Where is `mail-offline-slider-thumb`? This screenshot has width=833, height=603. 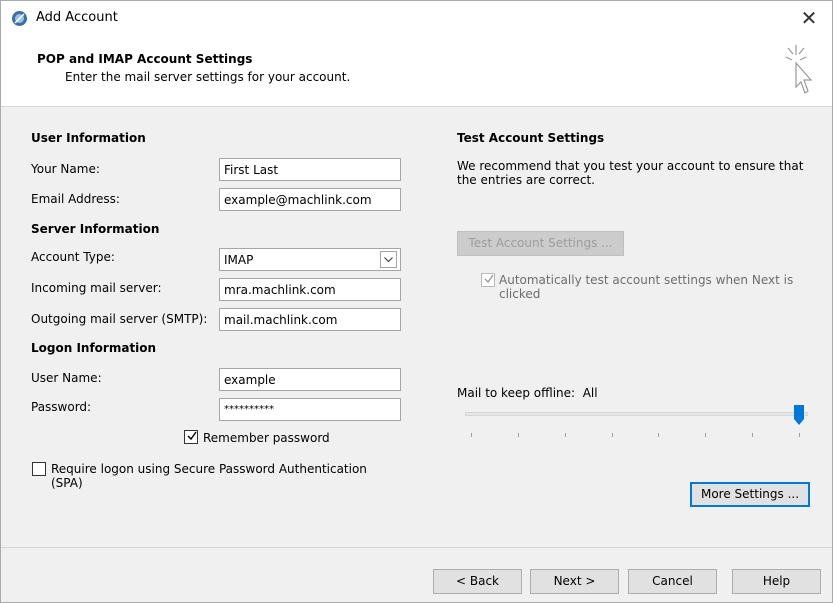 mail-offline-slider-thumb is located at coordinates (799, 415).